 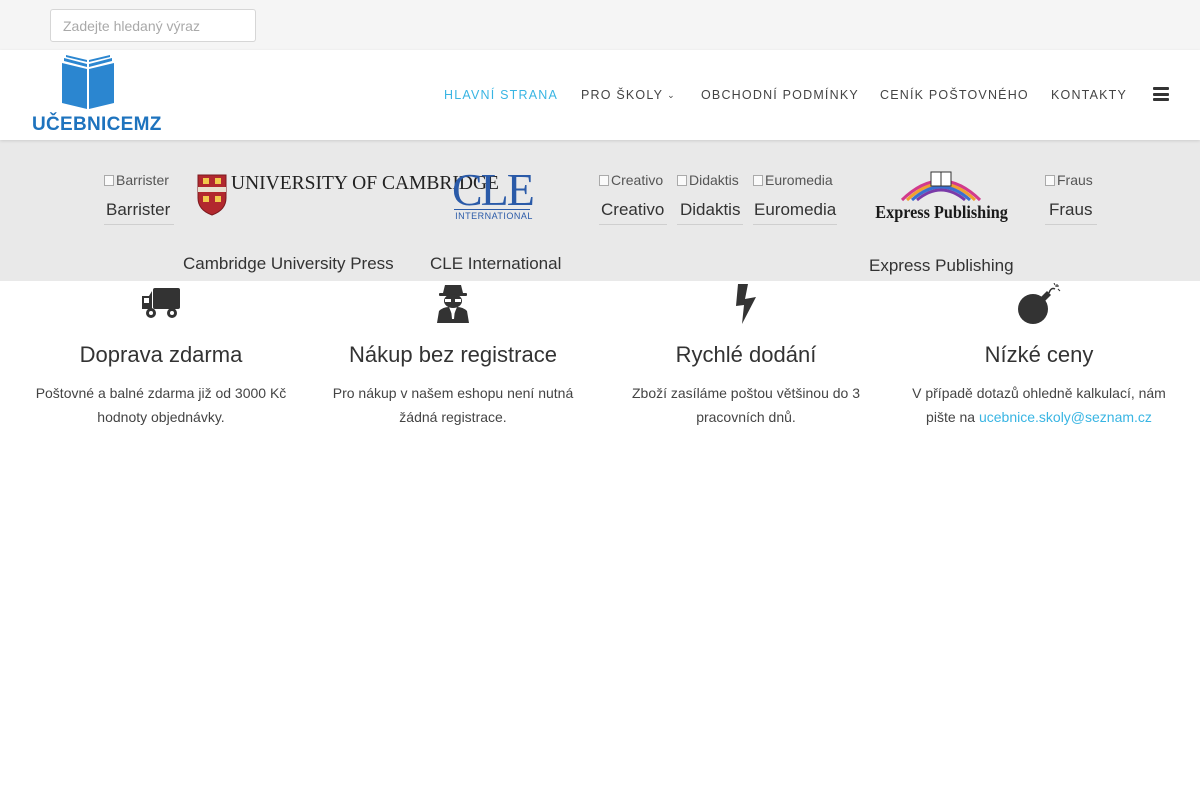 What do you see at coordinates (453, 304) in the screenshot?
I see `user-secret-icon` at bounding box center [453, 304].